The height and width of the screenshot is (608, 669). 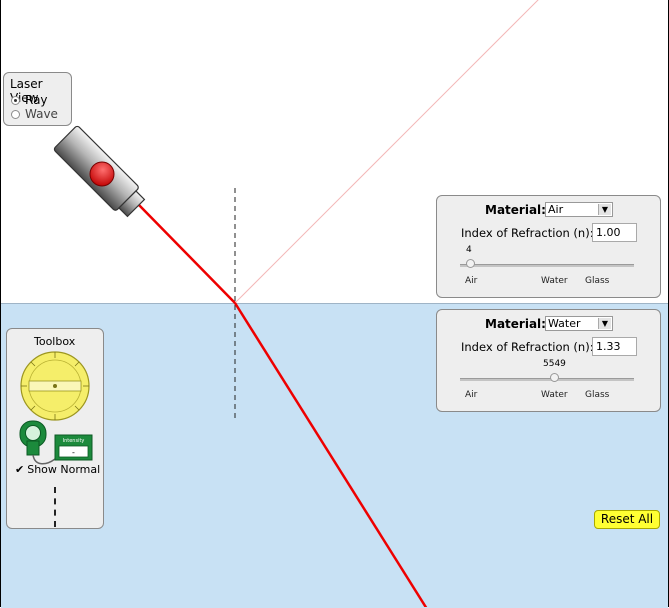 What do you see at coordinates (547, 265) in the screenshot?
I see `top-ior-slider-track` at bounding box center [547, 265].